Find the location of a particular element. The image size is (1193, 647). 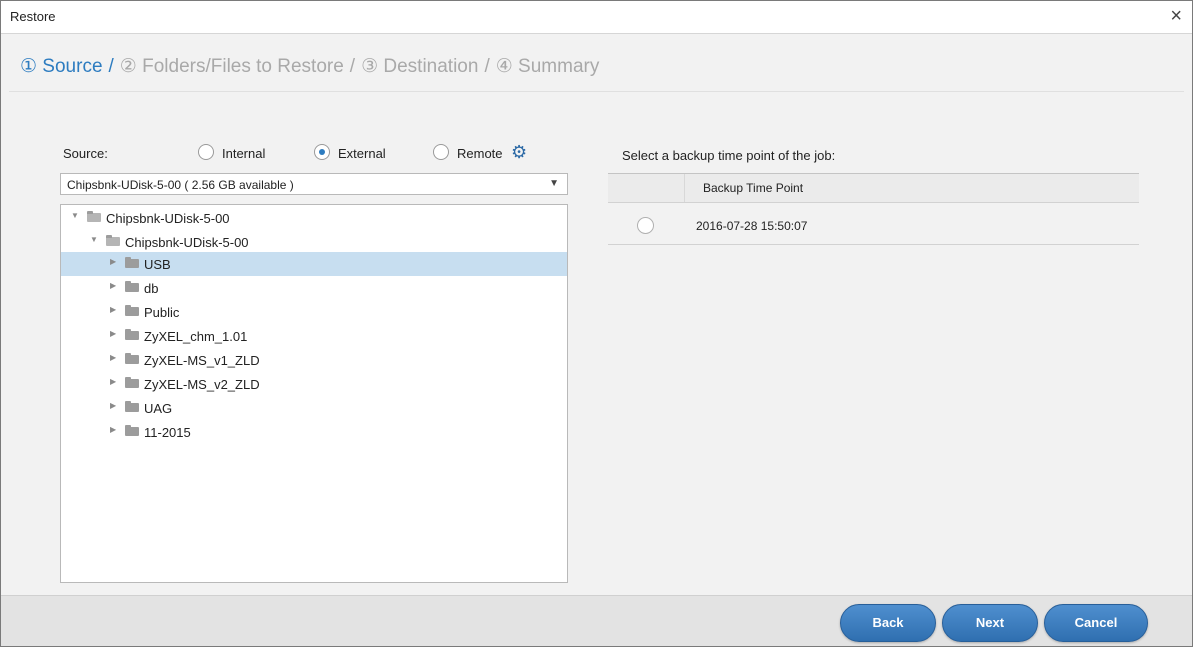

step-source: ① Source is located at coordinates (61, 66).